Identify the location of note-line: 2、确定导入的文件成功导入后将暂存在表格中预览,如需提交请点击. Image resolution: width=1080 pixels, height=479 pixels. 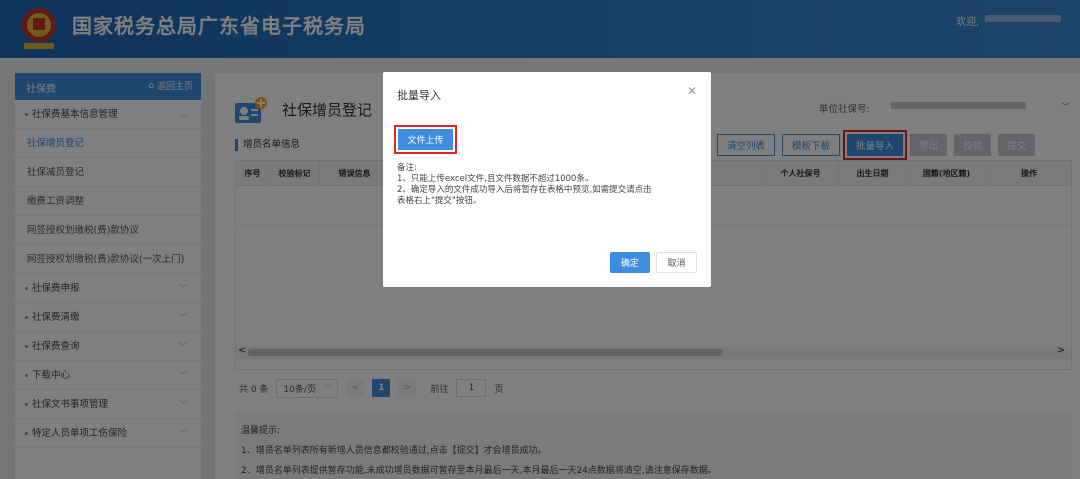
(524, 190).